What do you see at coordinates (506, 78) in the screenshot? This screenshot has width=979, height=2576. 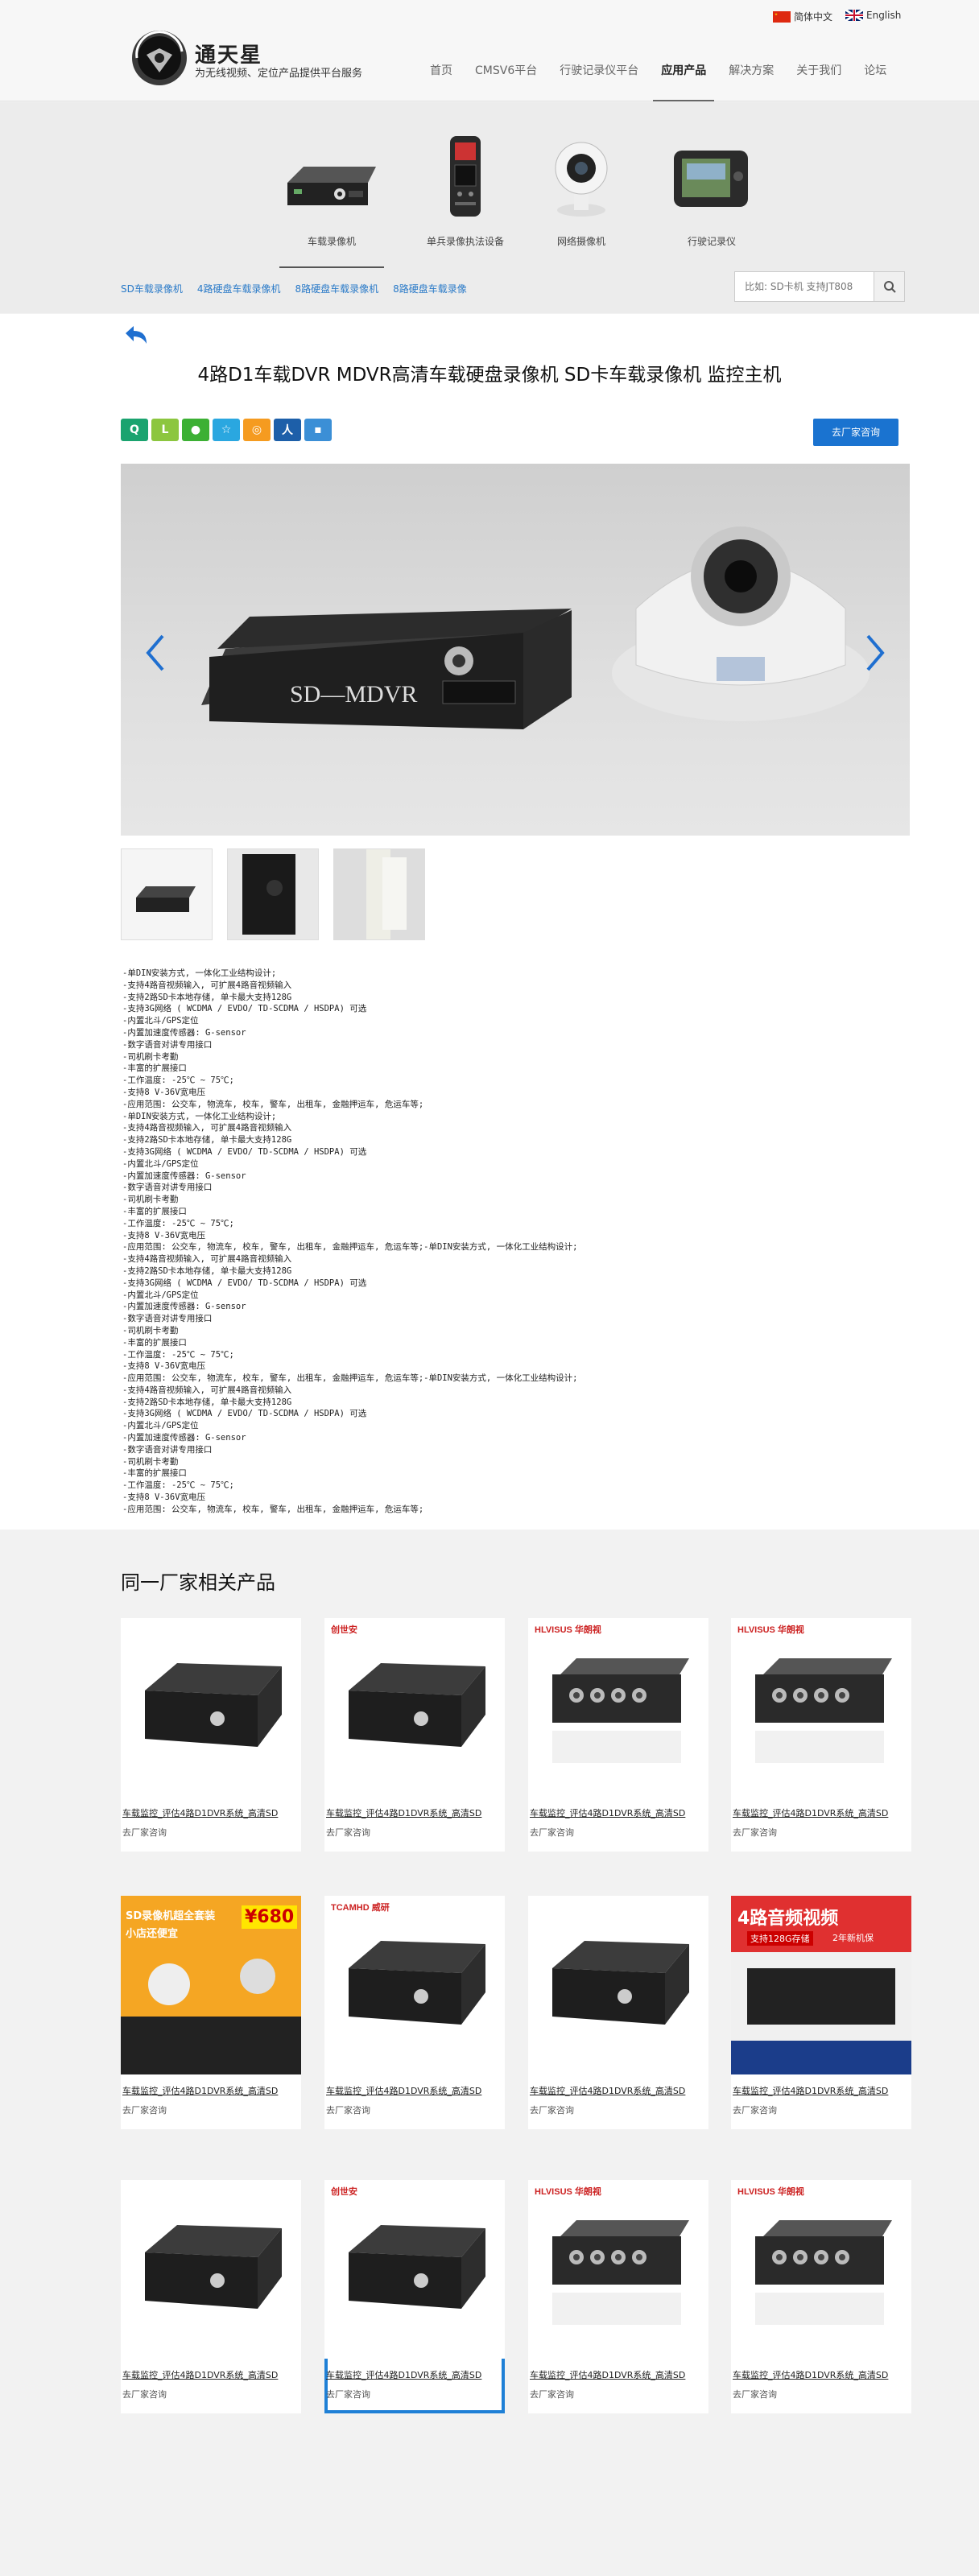 I see `nav-cmsv6: CMSV6平台` at bounding box center [506, 78].